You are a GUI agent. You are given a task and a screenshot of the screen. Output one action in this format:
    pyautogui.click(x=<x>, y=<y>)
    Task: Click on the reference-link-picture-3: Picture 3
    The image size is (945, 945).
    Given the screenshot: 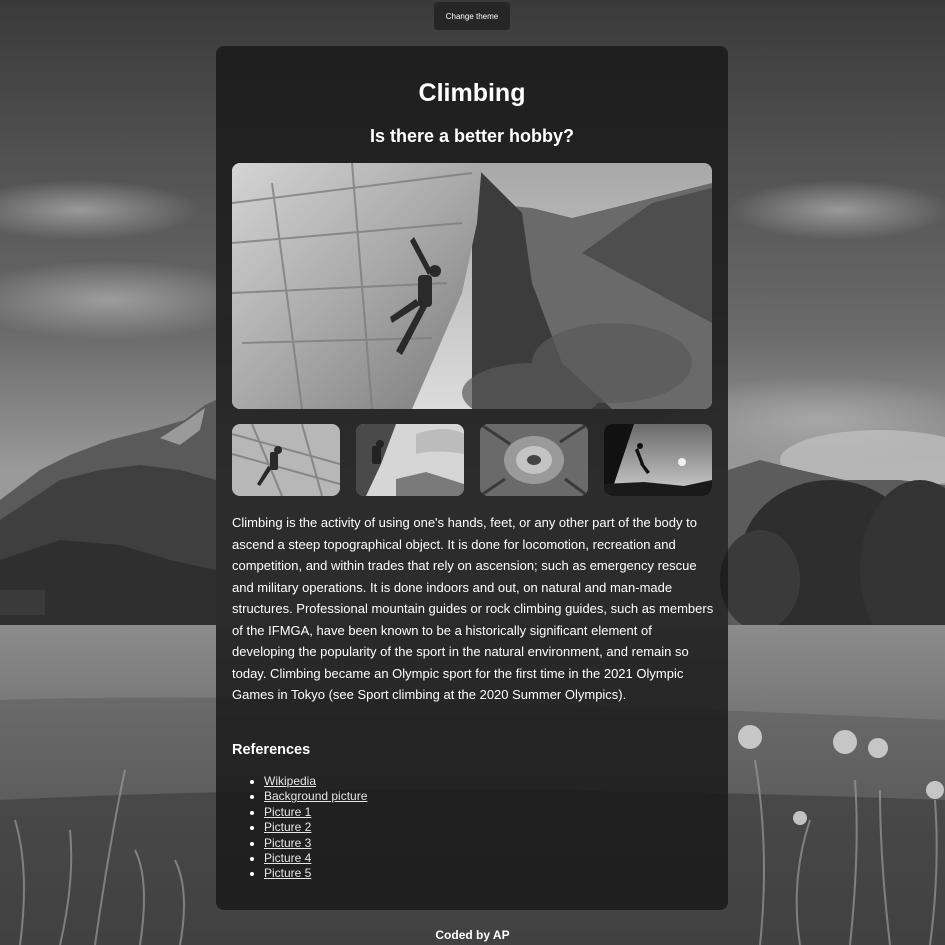 What is the action you would take?
    pyautogui.click(x=287, y=843)
    